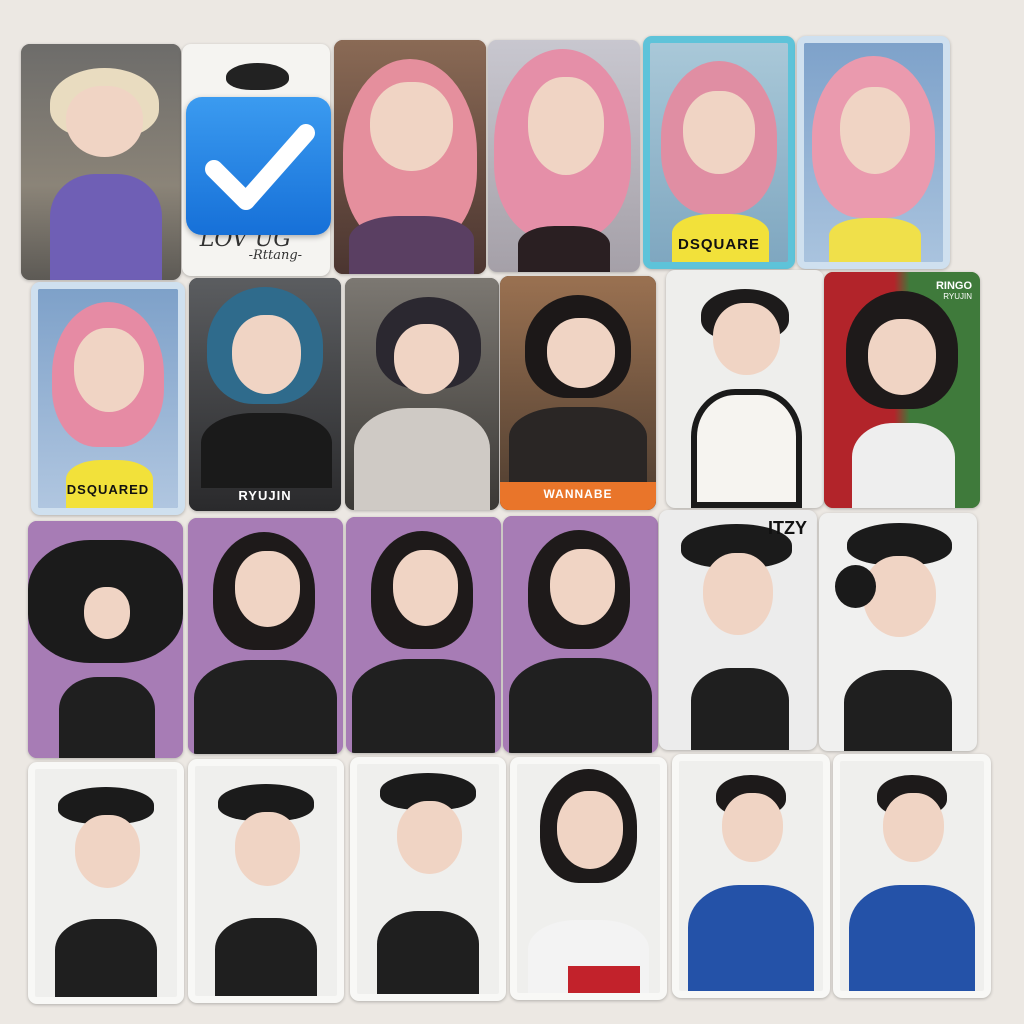 The image size is (1024, 1024). I want to click on card-subtitle: RYUJIN, so click(957, 296).